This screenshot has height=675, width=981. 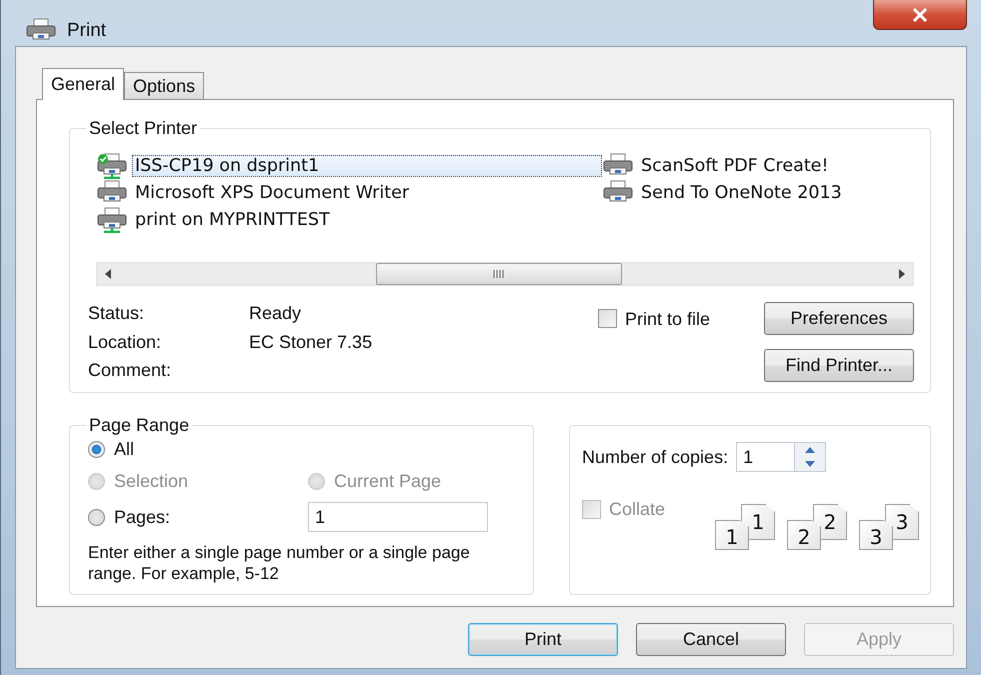 I want to click on horizontal-scrollbar, so click(x=505, y=274).